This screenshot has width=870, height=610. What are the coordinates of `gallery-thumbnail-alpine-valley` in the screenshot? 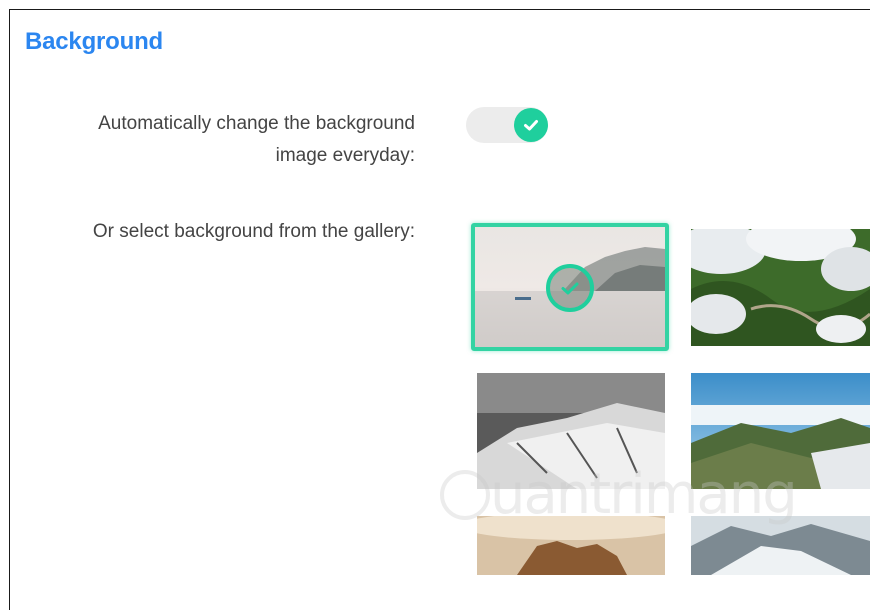 It's located at (780, 431).